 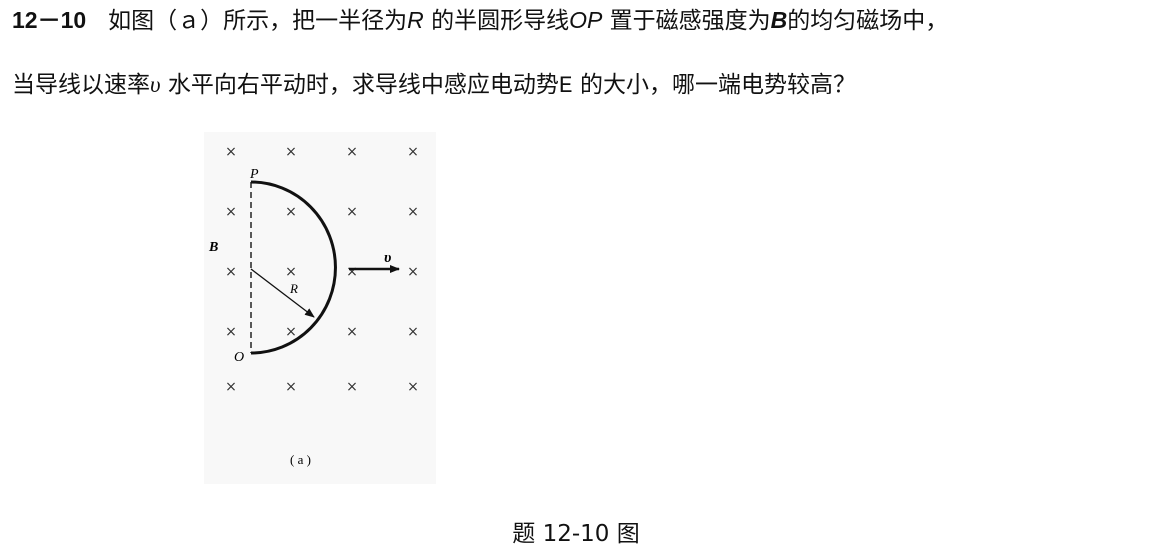 I want to click on symbol-v: υ, so click(x=155, y=84).